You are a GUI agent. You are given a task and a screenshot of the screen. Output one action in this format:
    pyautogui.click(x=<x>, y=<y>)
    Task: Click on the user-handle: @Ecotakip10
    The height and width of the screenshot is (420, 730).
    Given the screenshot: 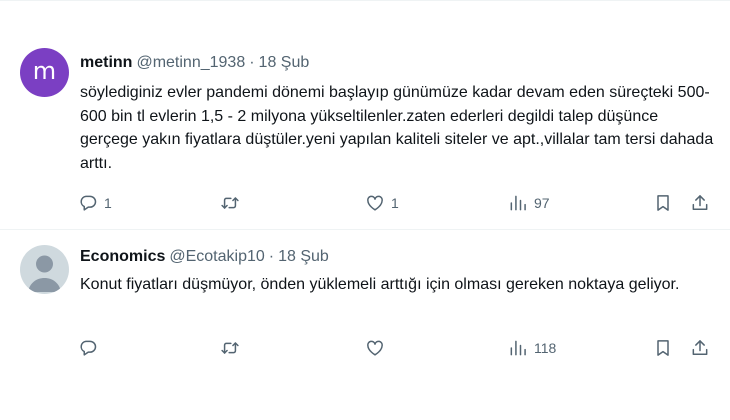 What is the action you would take?
    pyautogui.click(x=216, y=256)
    